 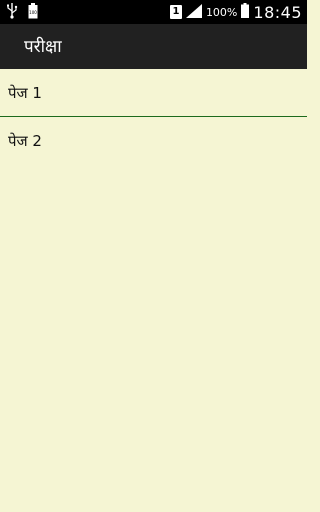 I want to click on usb-icon, so click(x=12, y=13).